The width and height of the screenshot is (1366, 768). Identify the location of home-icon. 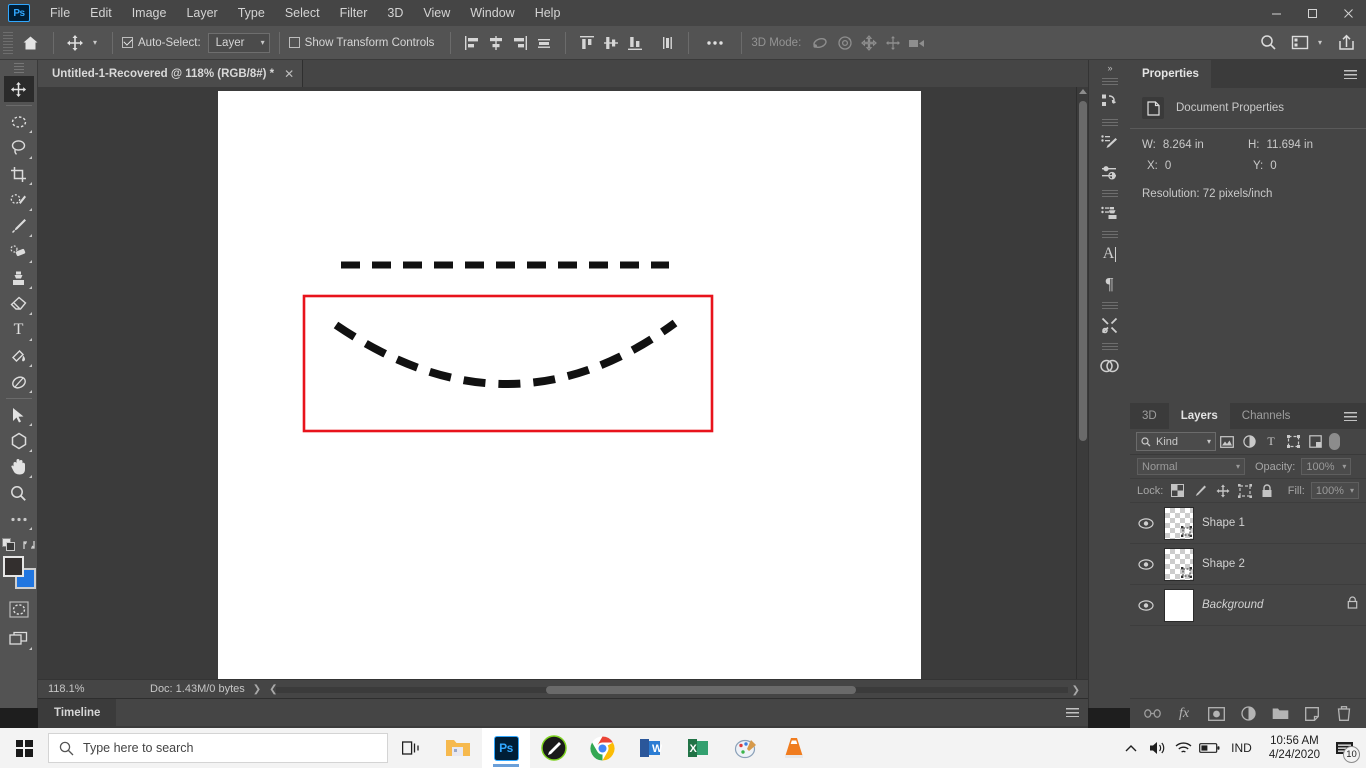
(30, 43).